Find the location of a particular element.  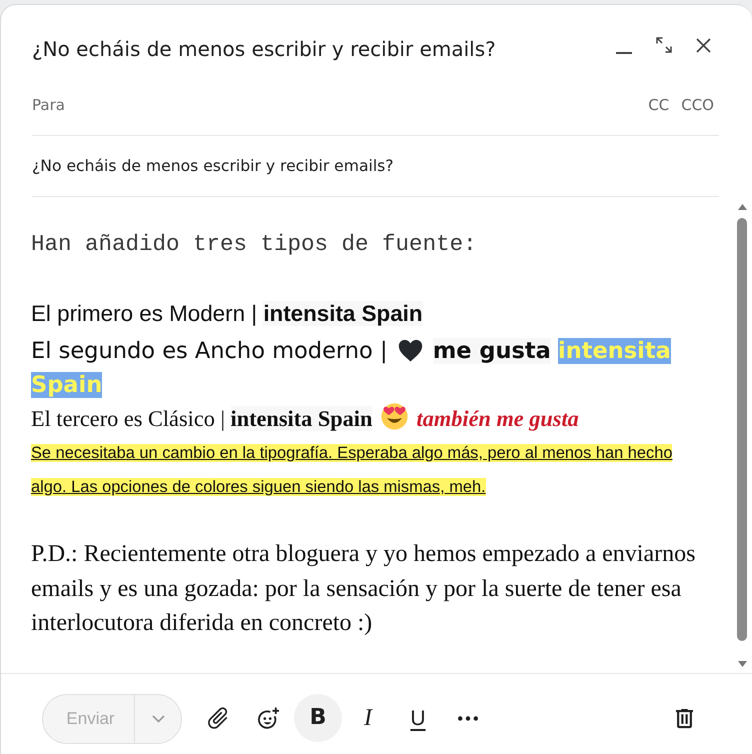

body-text: P.D.: Recientemente otra bloguera y yo hemos empezado a enviarnos emails y es una gozada: por la sensación y por la suerte de tener esa interlocutora diferida en concreto :) is located at coordinates (363, 589).